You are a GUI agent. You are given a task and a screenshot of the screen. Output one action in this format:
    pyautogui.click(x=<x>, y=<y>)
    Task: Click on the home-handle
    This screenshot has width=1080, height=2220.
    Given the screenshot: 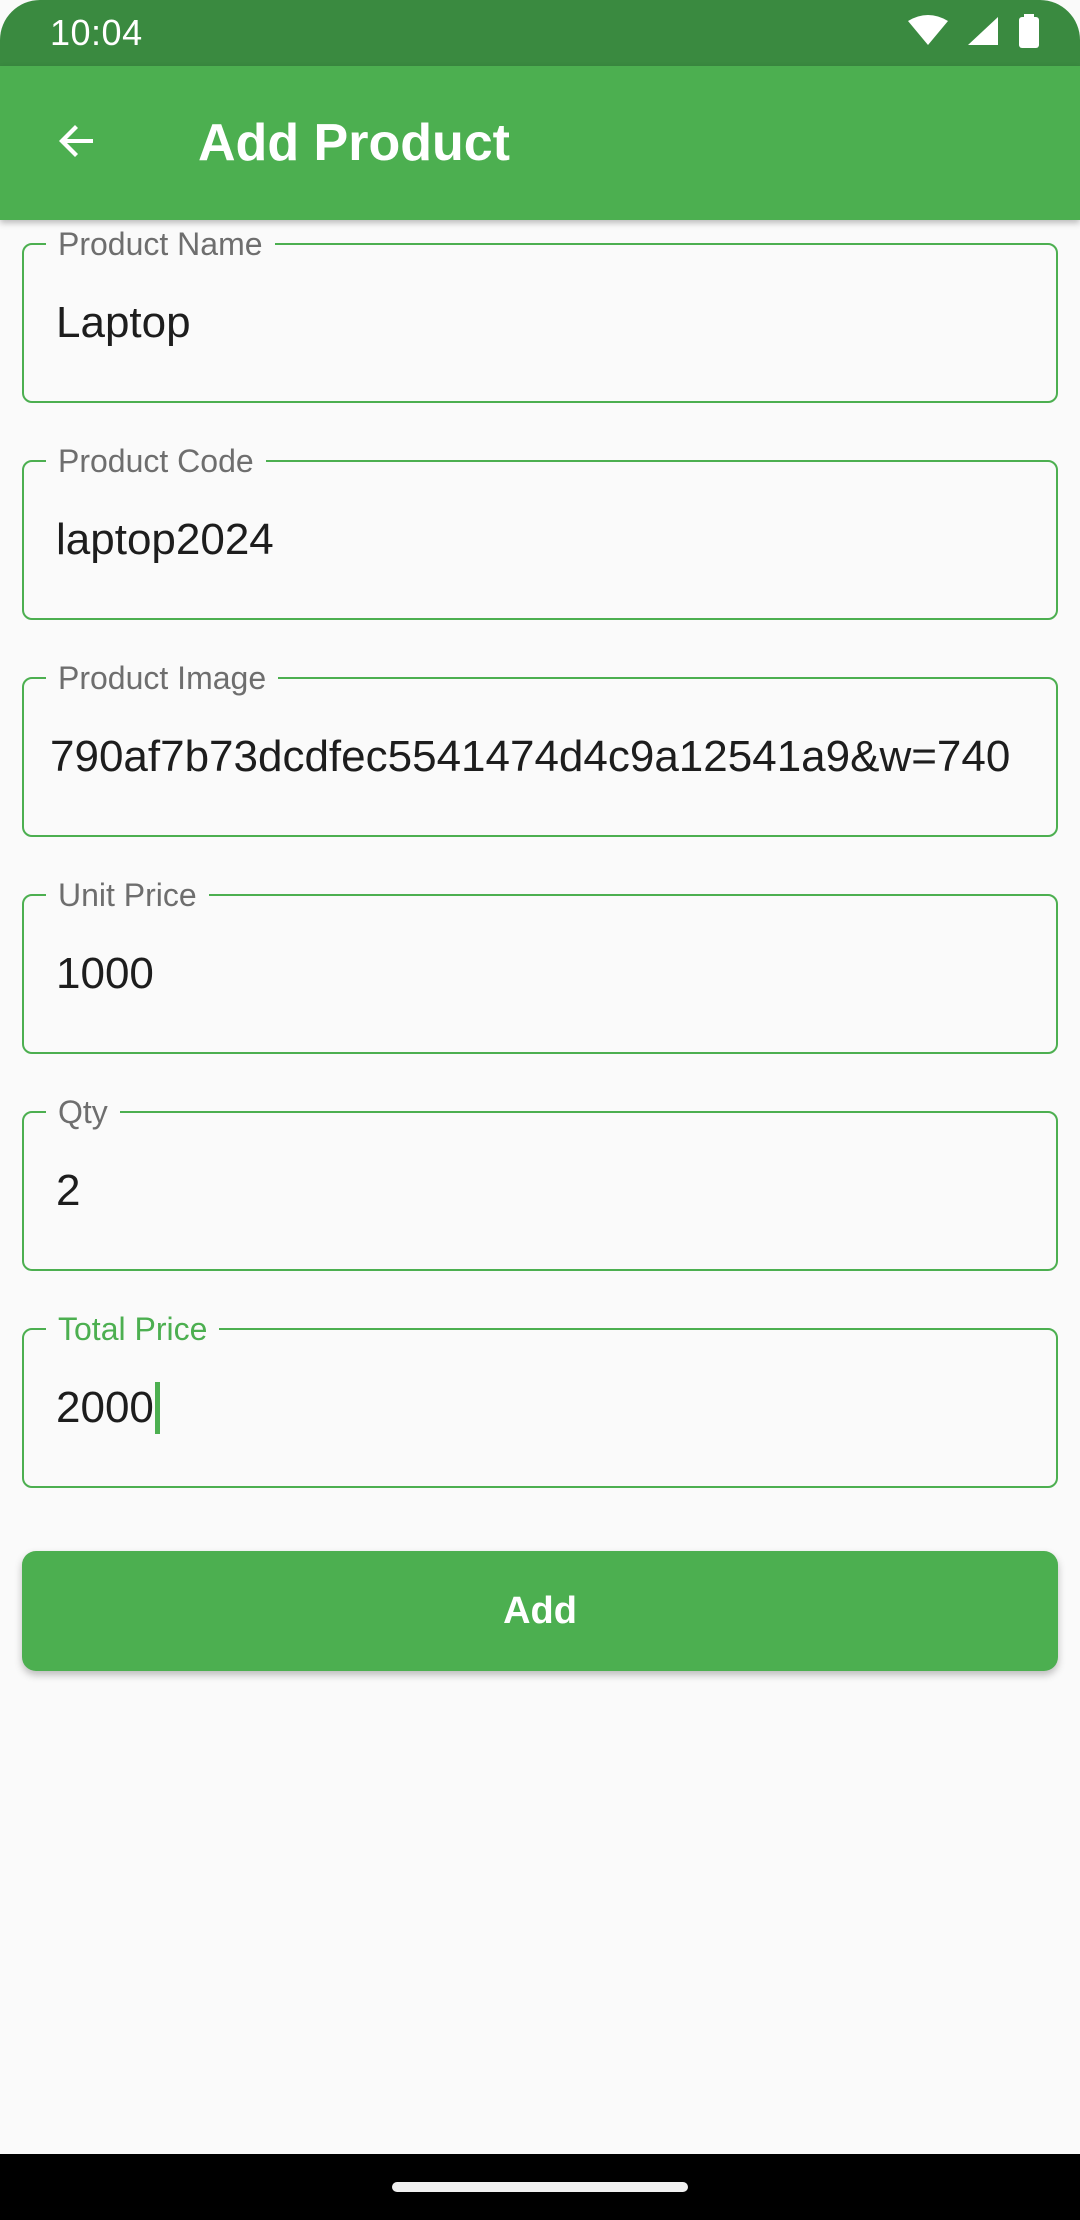 What is the action you would take?
    pyautogui.click(x=540, y=2187)
    